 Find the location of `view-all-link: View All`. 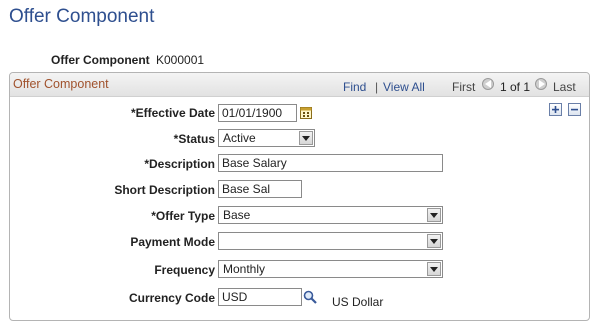

view-all-link: View All is located at coordinates (404, 87).